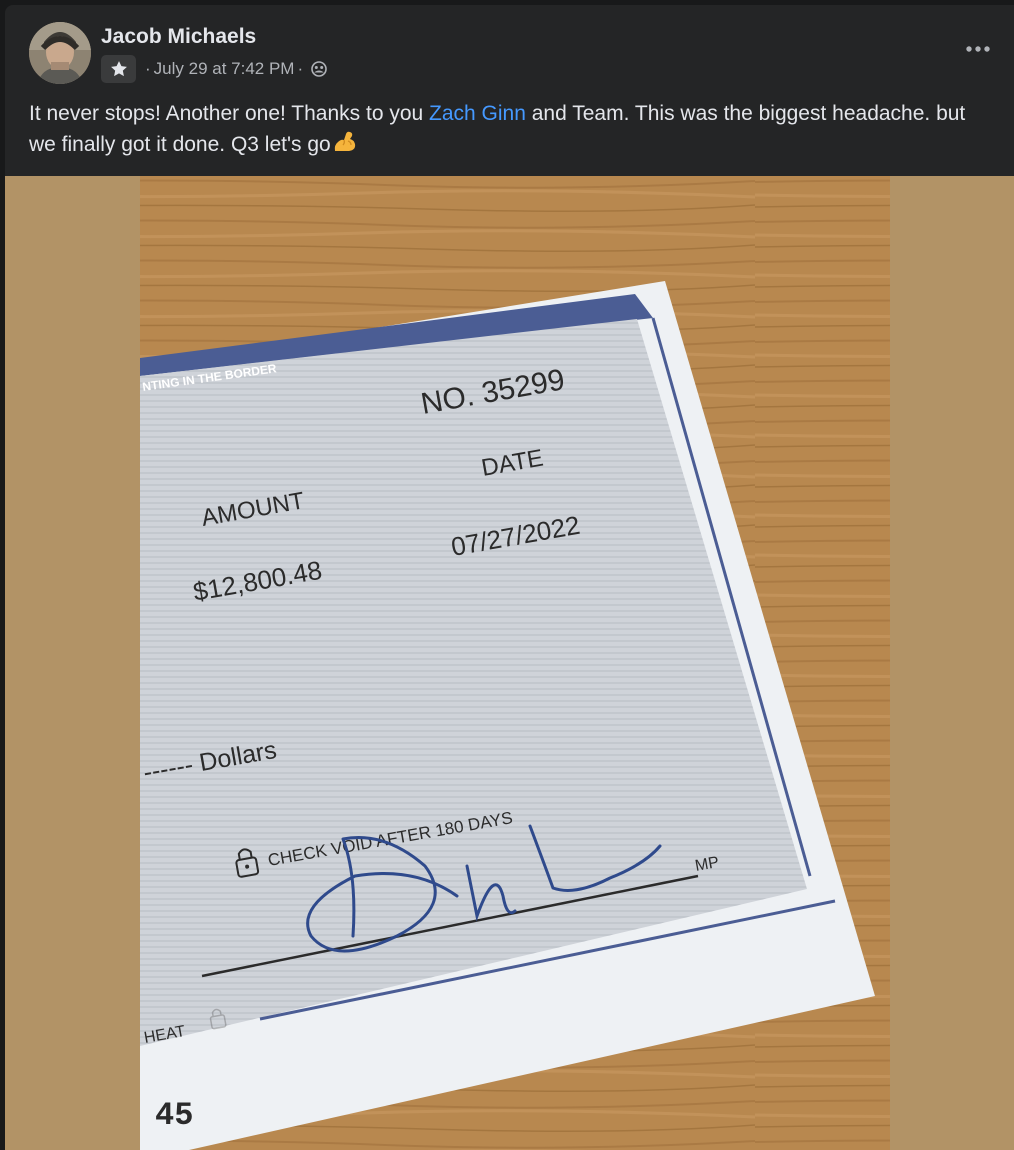 Image resolution: width=1014 pixels, height=1150 pixels. I want to click on star-icon, so click(118, 69).